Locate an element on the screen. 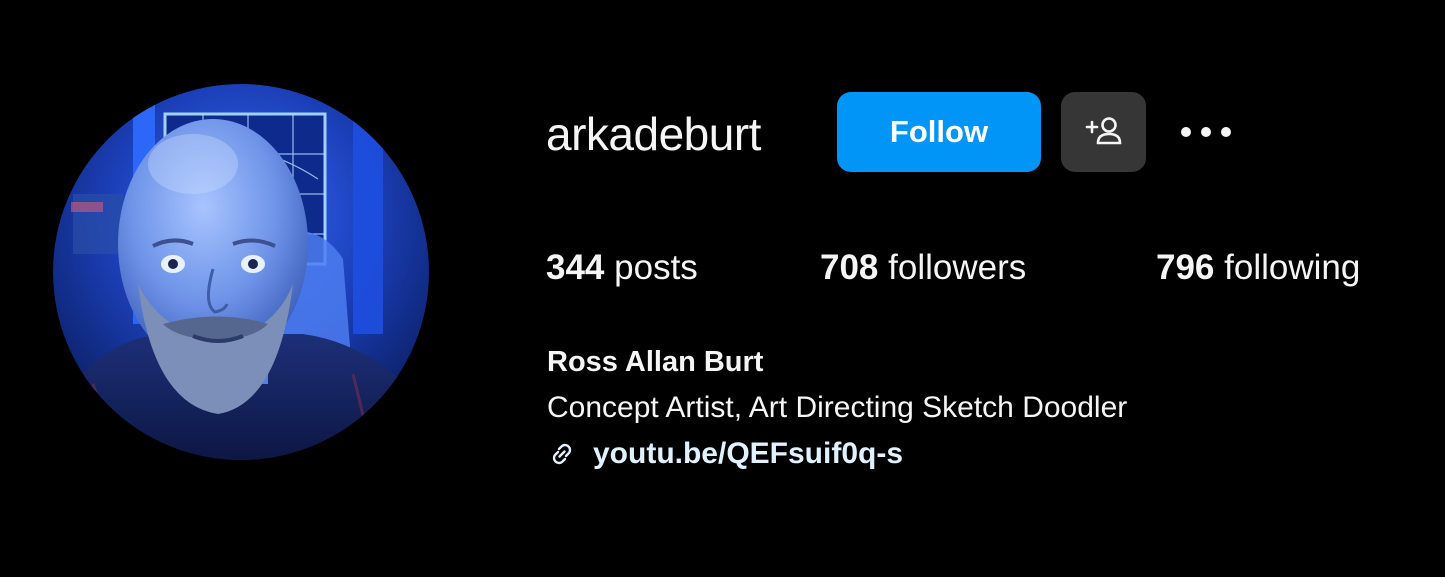 The image size is (1445, 577). followers-label: followers is located at coordinates (957, 267).